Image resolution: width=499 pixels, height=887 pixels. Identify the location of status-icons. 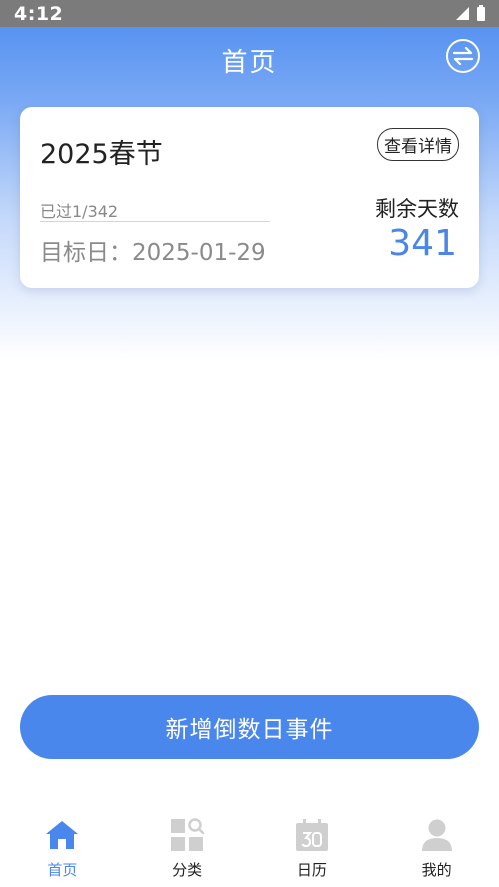
(470, 12).